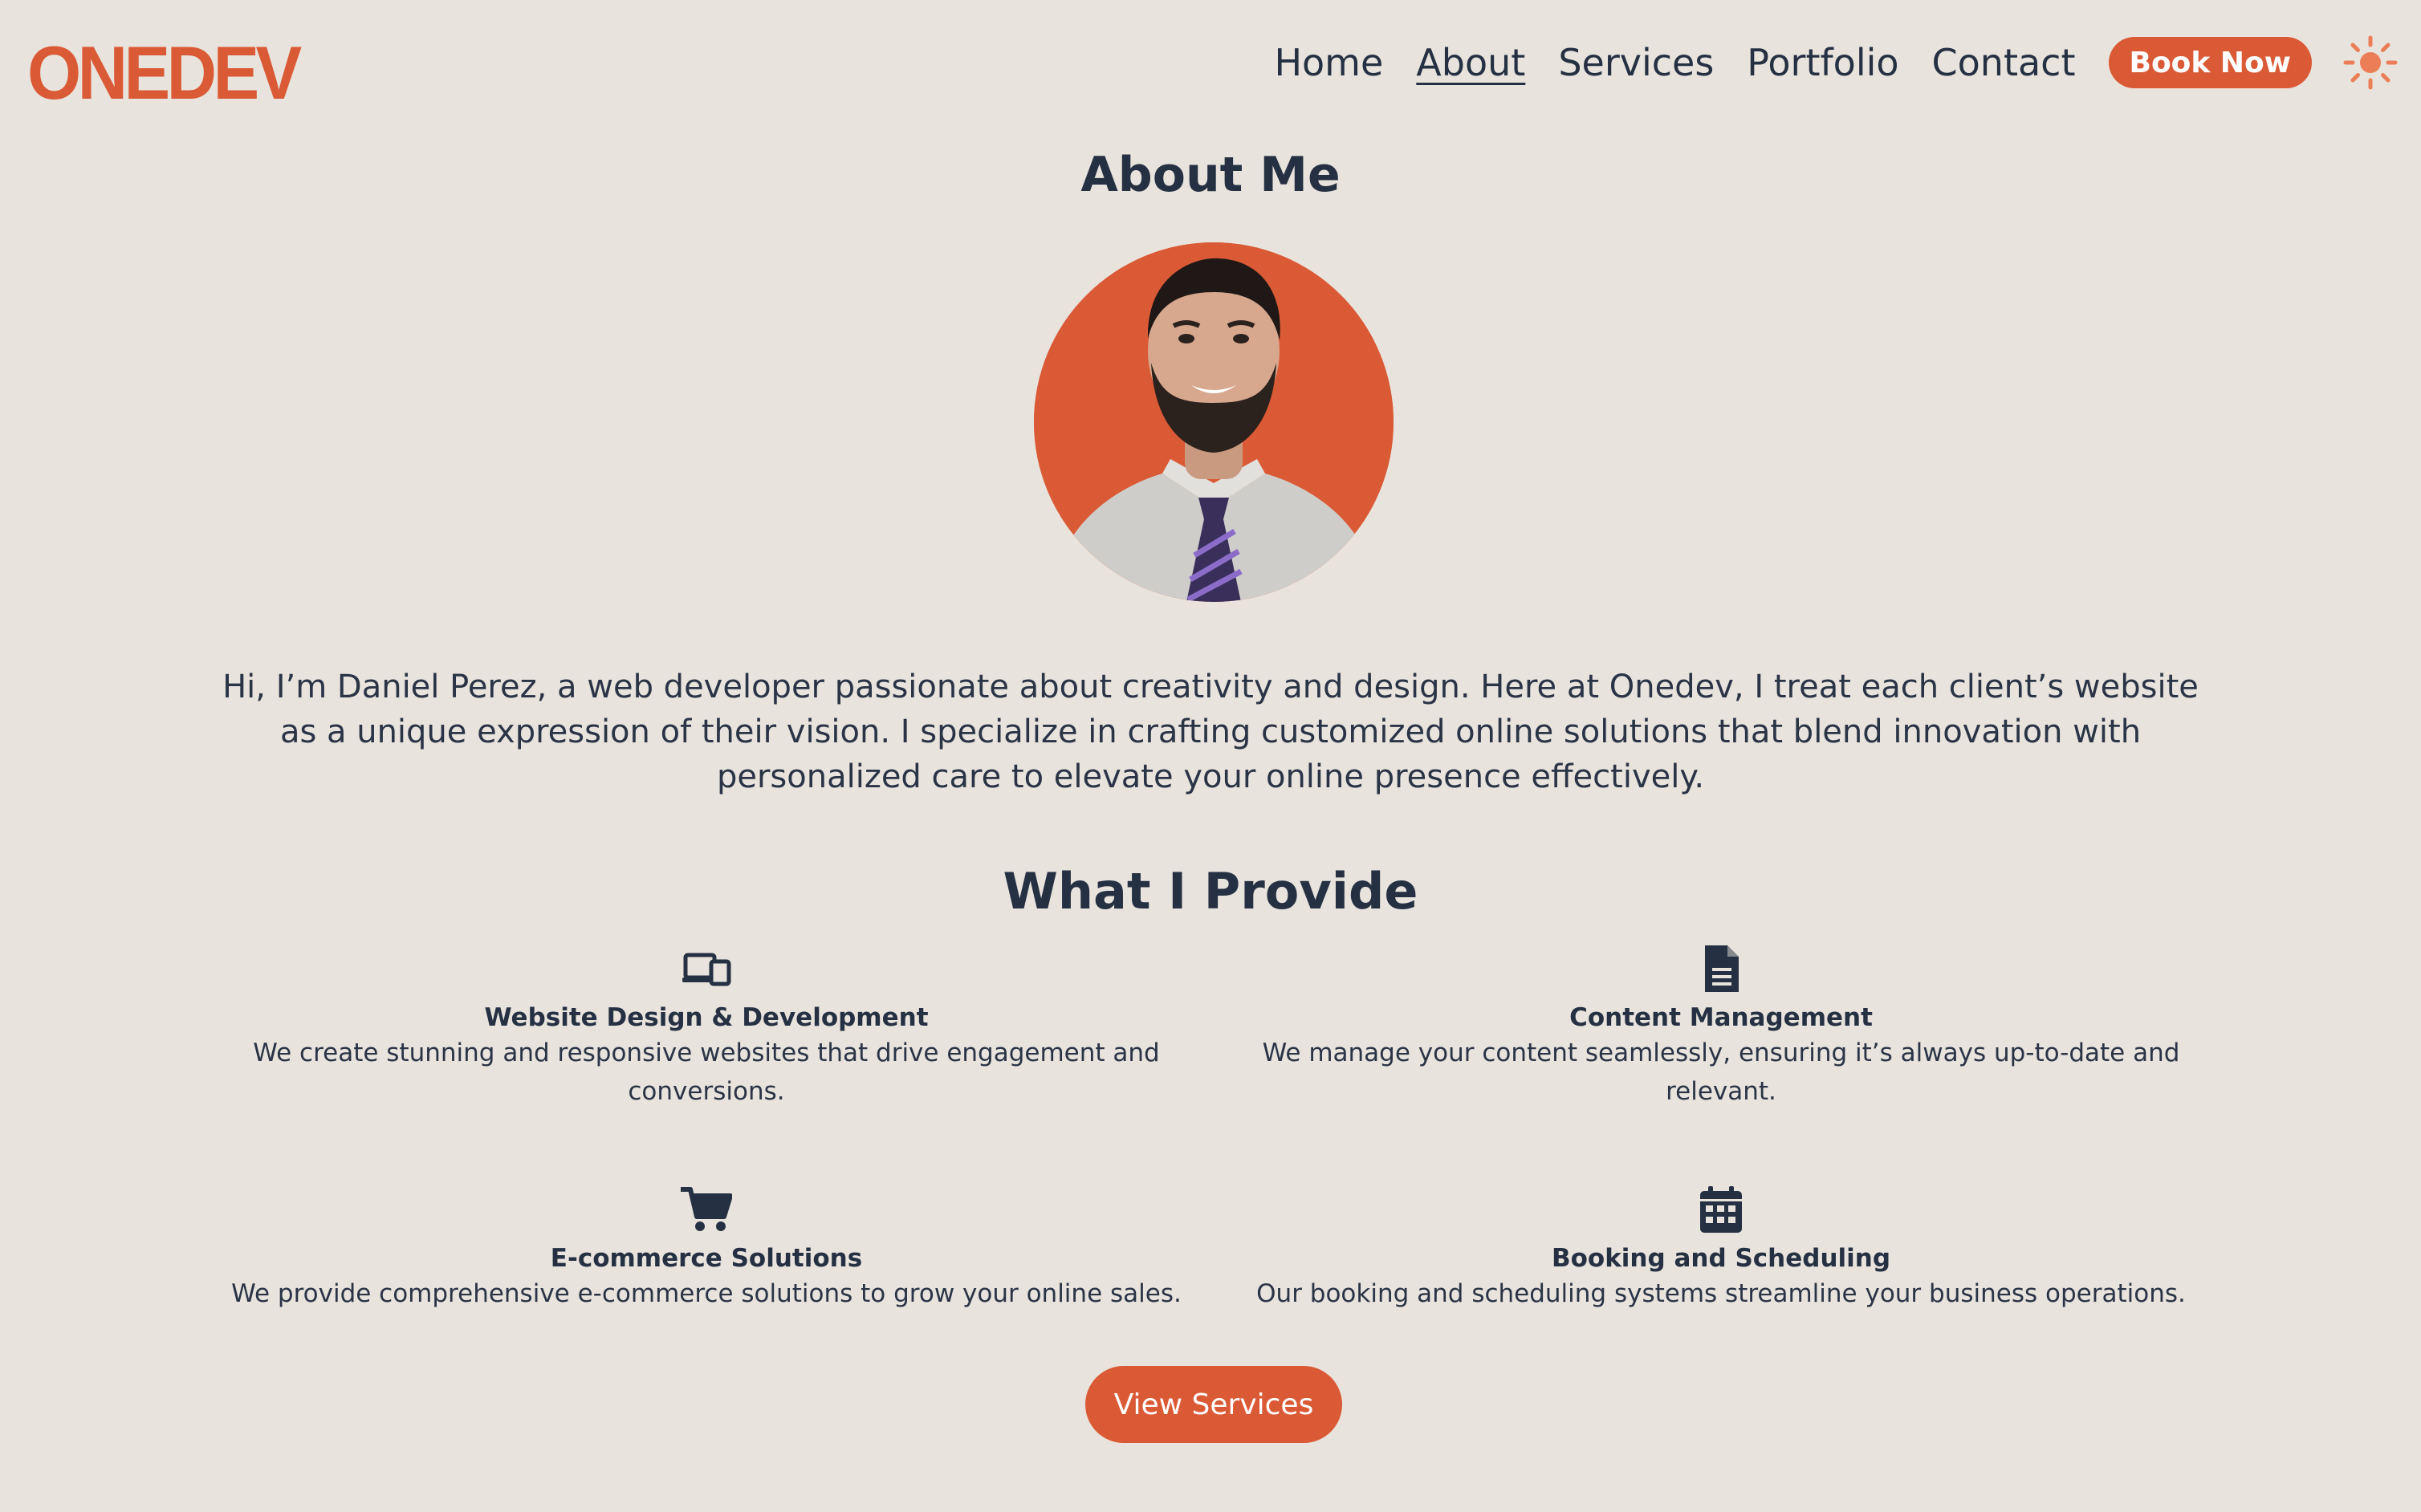 This screenshot has width=2421, height=1512. I want to click on service-title: Content Management, so click(1721, 1018).